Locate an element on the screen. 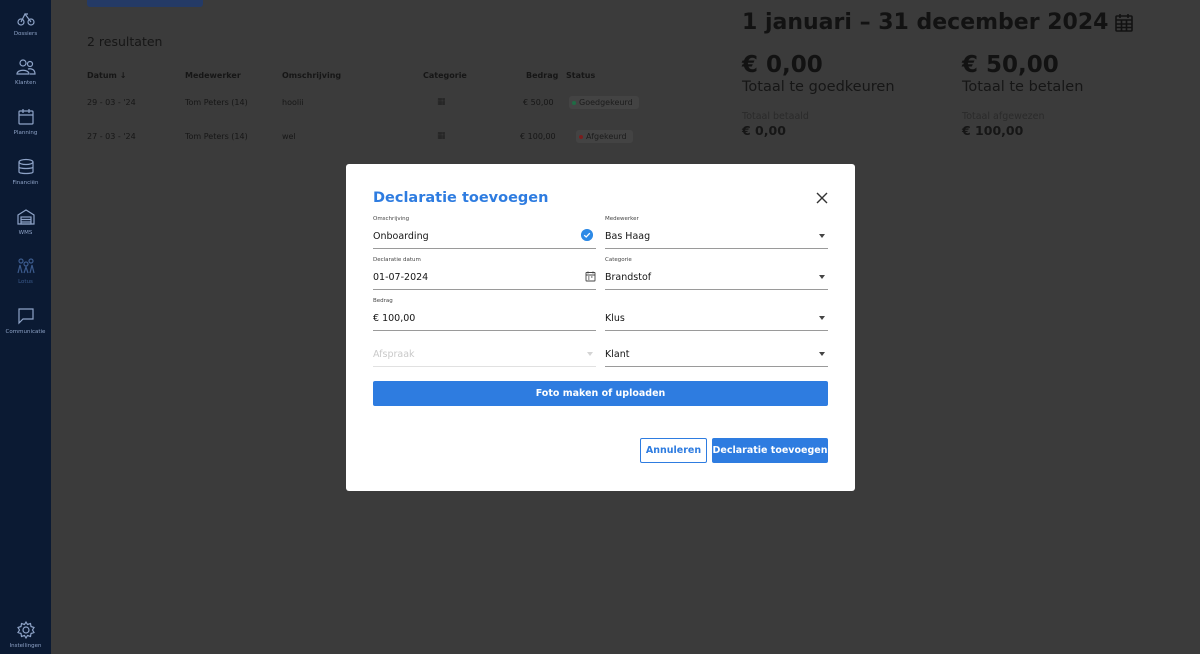  date-input: 01-07-2024 is located at coordinates (400, 277).